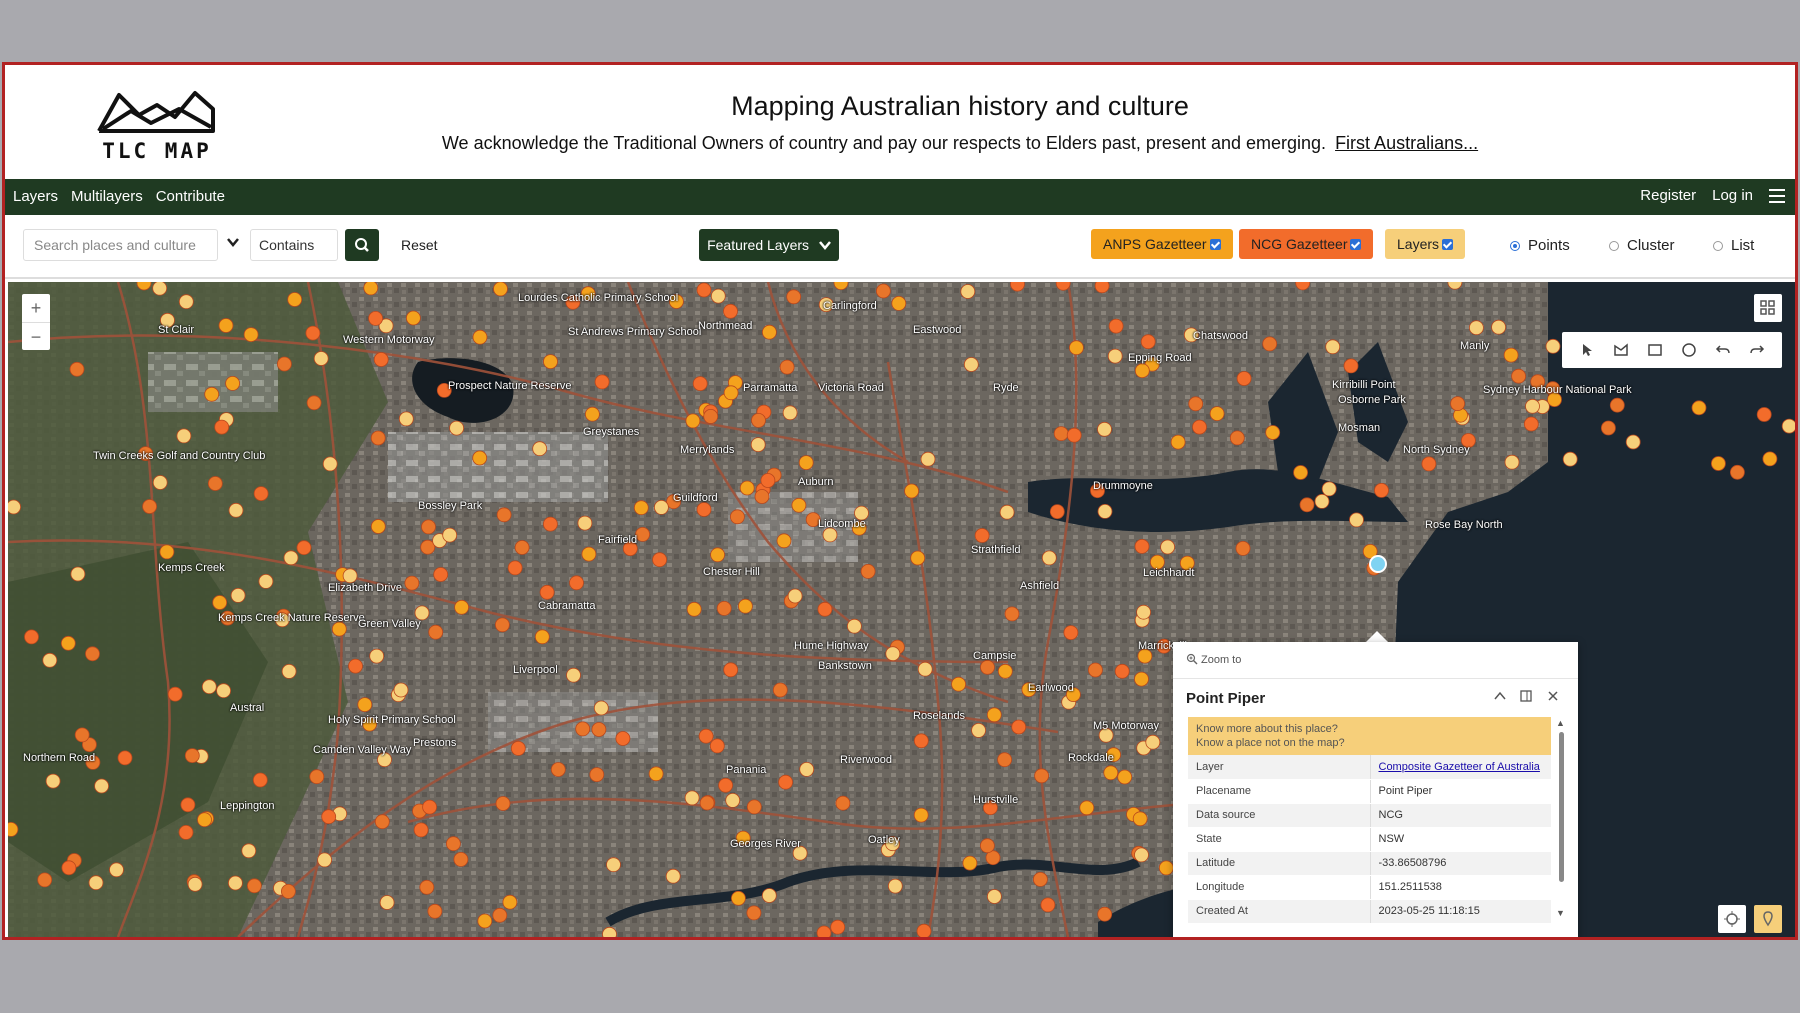 This screenshot has height=1013, width=1800. I want to click on nav-contribute: Contribute, so click(190, 196).